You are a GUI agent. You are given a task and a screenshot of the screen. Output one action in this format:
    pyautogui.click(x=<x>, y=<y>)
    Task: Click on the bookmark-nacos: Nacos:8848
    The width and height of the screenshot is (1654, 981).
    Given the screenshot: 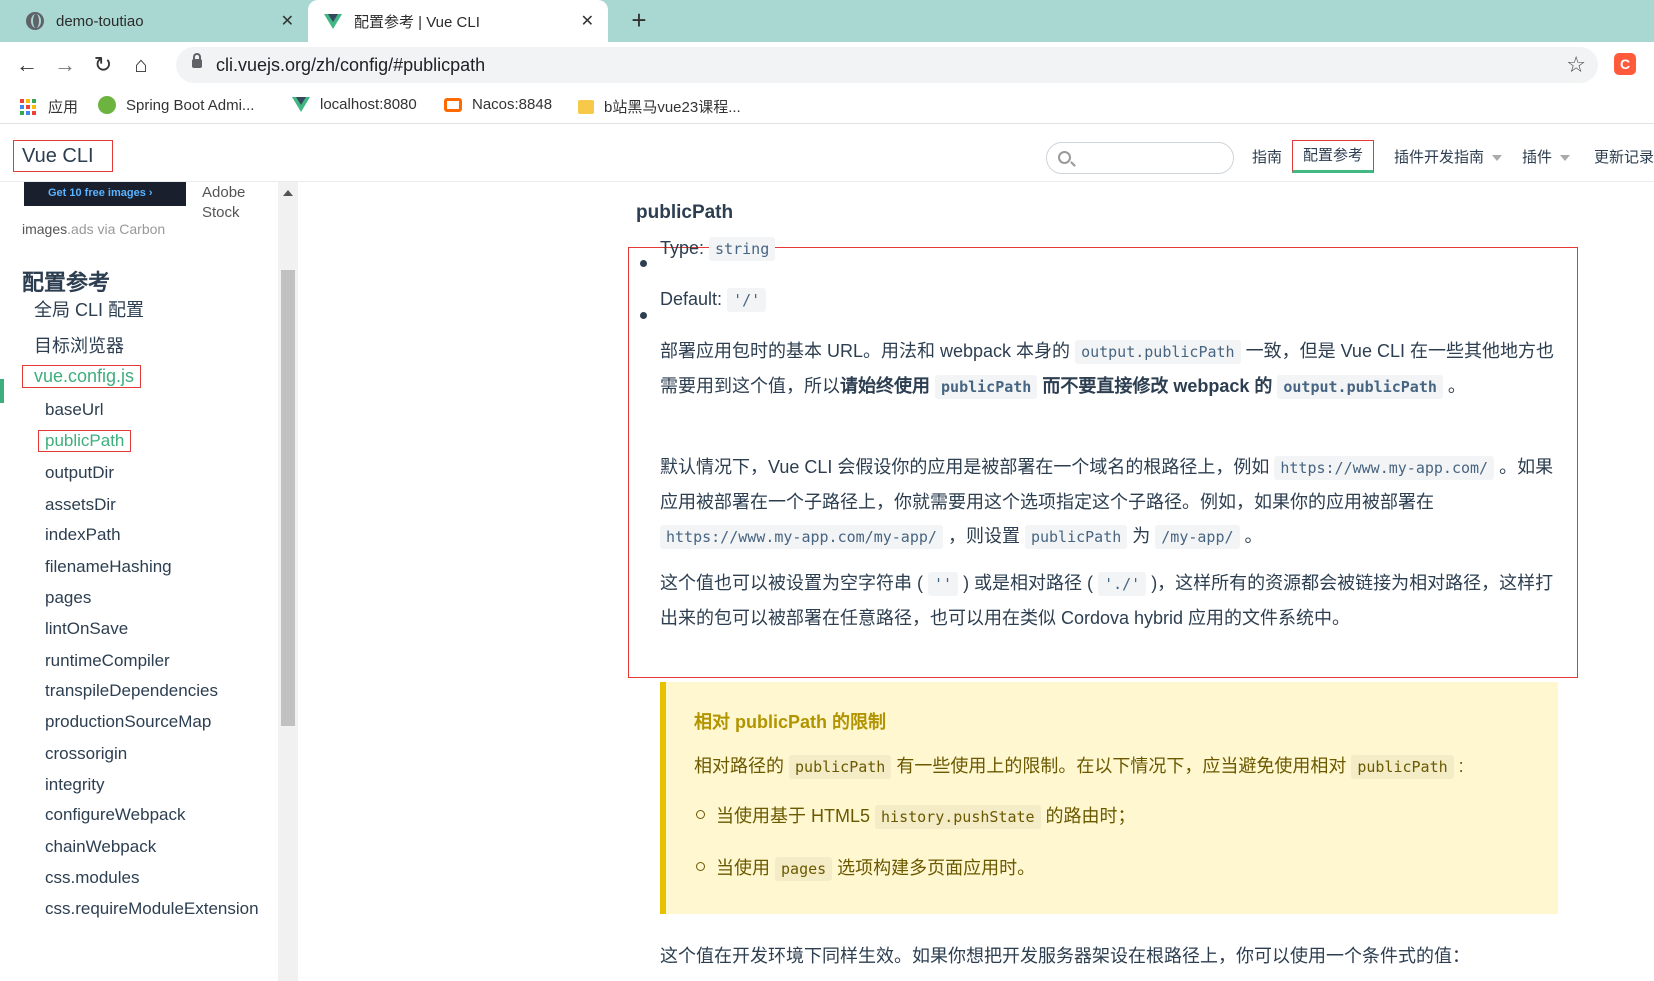 What is the action you would take?
    pyautogui.click(x=498, y=104)
    